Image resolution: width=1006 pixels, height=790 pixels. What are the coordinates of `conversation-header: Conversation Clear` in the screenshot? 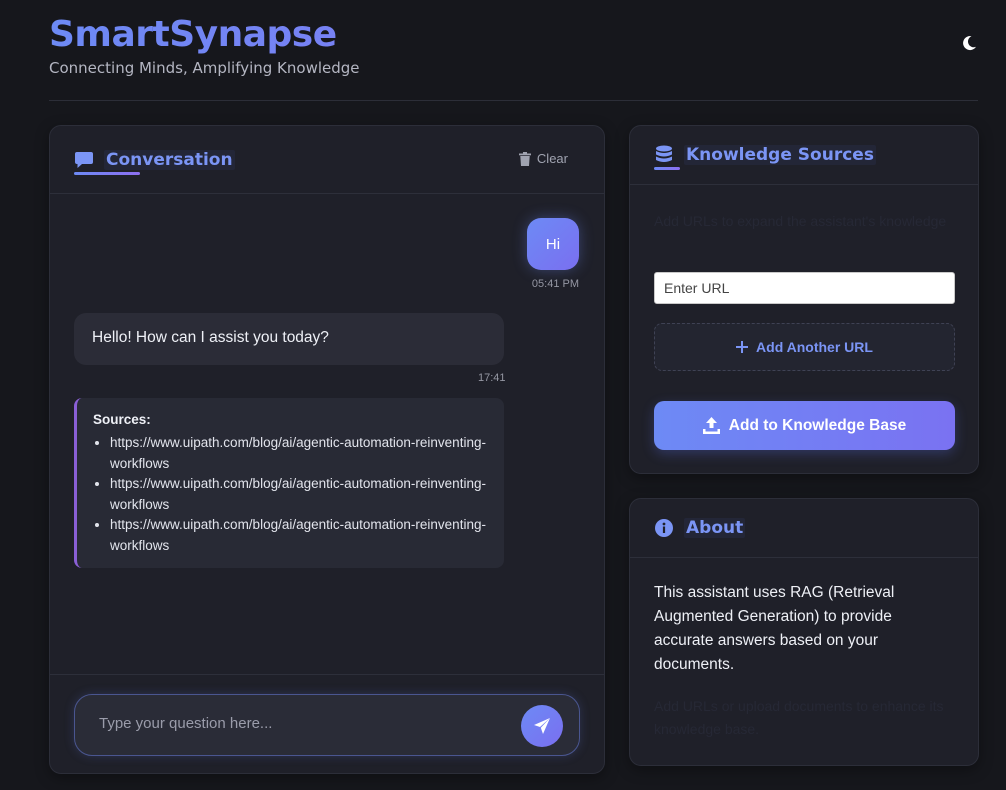 It's located at (327, 160).